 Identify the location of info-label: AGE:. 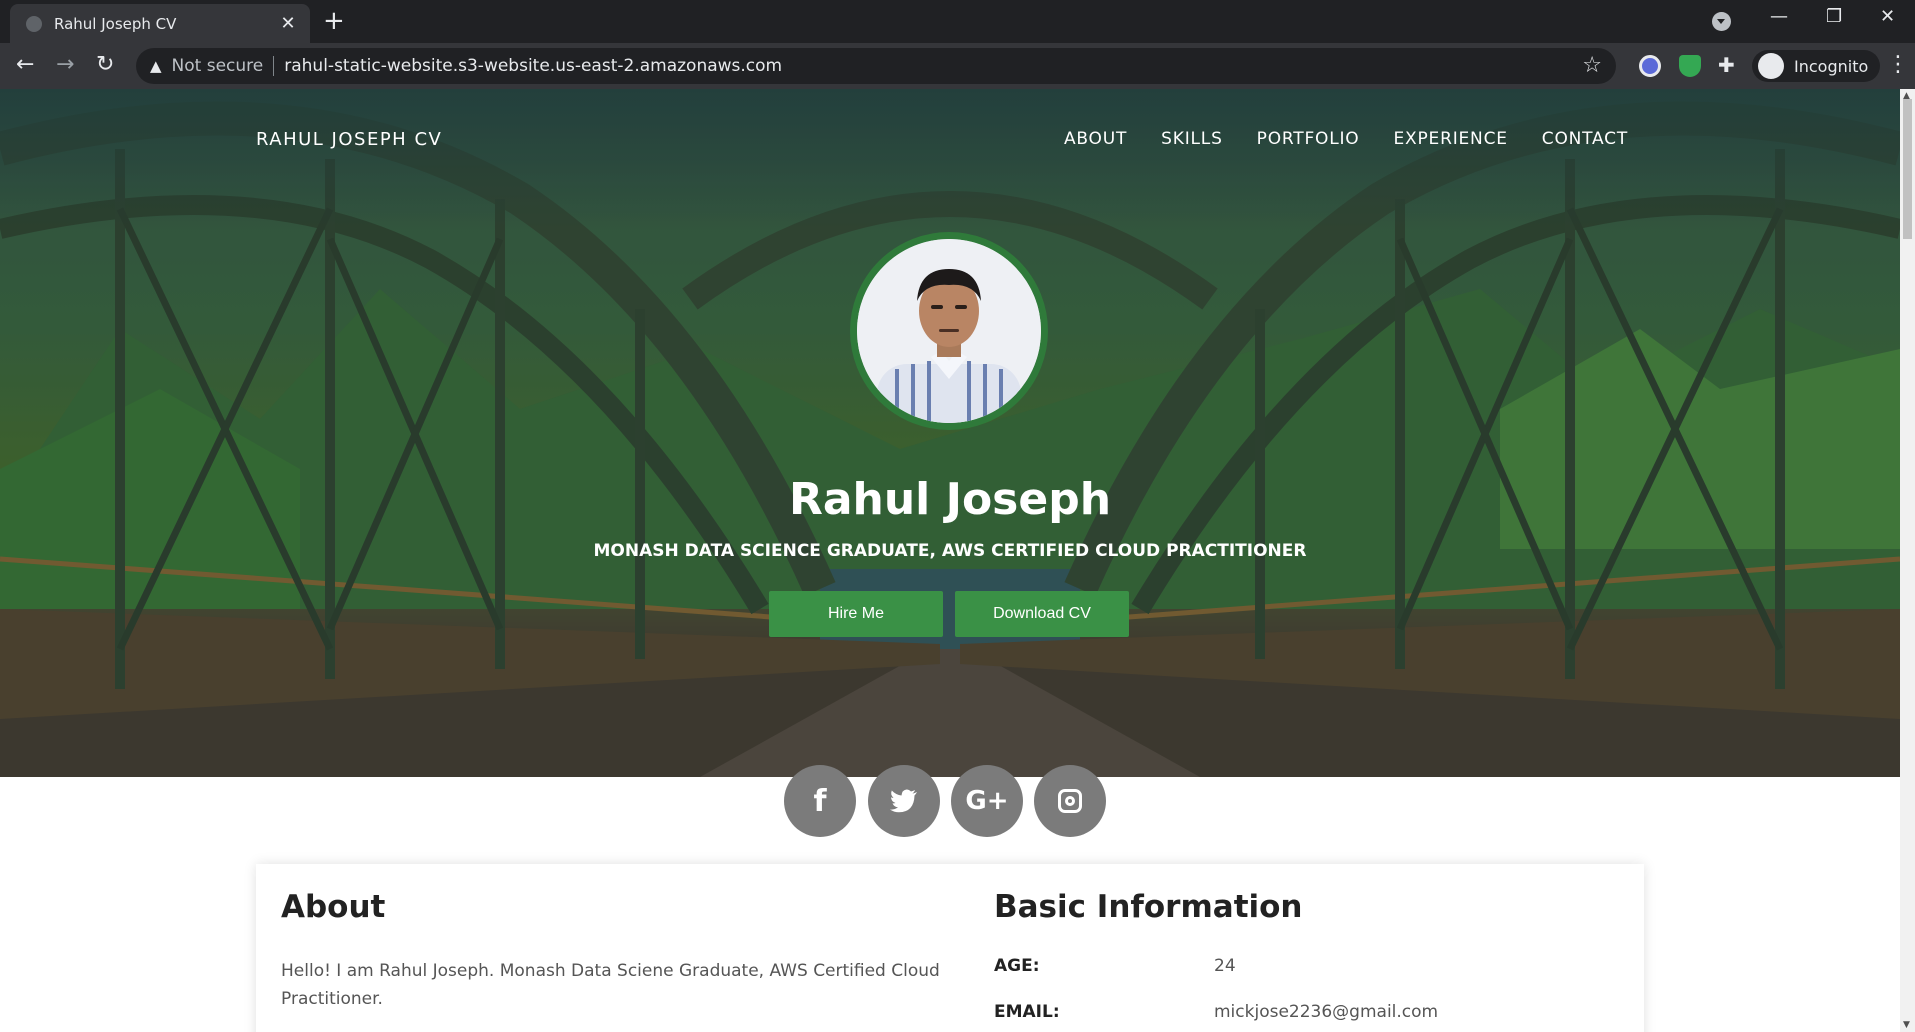
(1017, 966).